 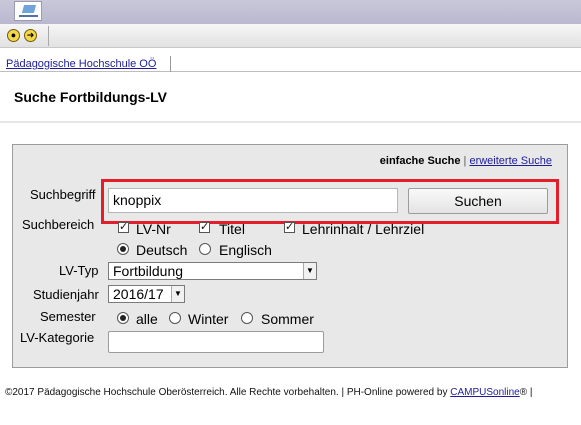 I want to click on radio-label-englisch: Englisch, so click(x=245, y=250).